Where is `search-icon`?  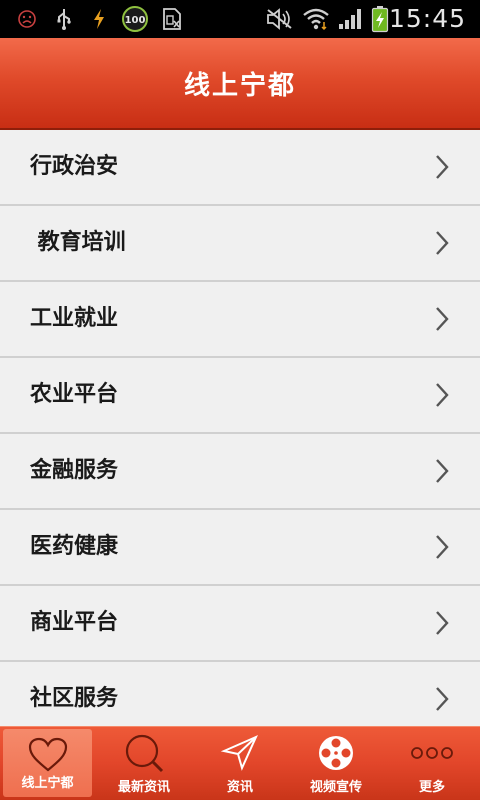
search-icon is located at coordinates (144, 753).